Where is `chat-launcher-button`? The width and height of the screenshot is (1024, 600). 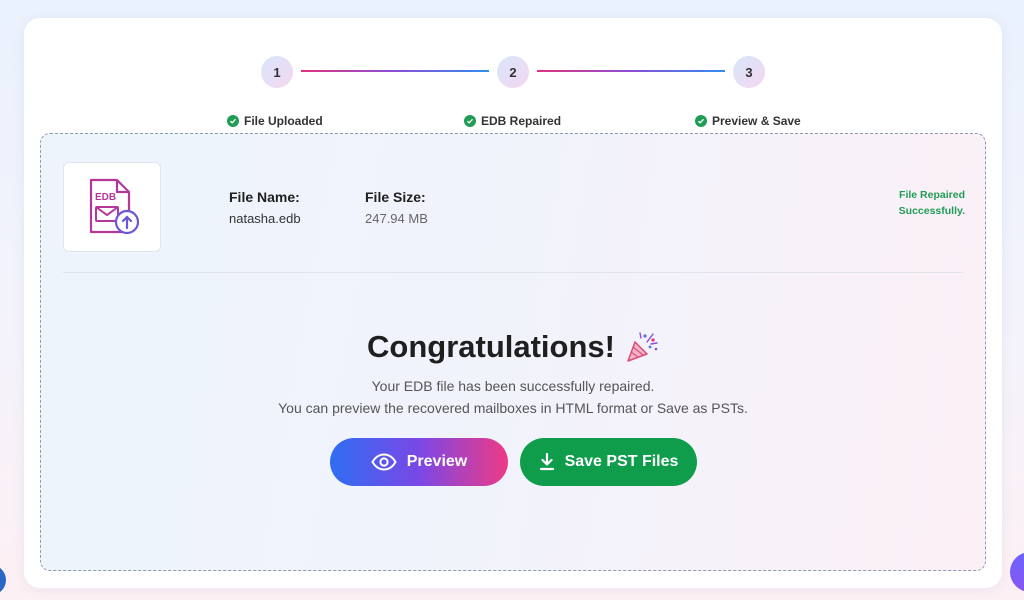 chat-launcher-button is located at coordinates (1017, 572).